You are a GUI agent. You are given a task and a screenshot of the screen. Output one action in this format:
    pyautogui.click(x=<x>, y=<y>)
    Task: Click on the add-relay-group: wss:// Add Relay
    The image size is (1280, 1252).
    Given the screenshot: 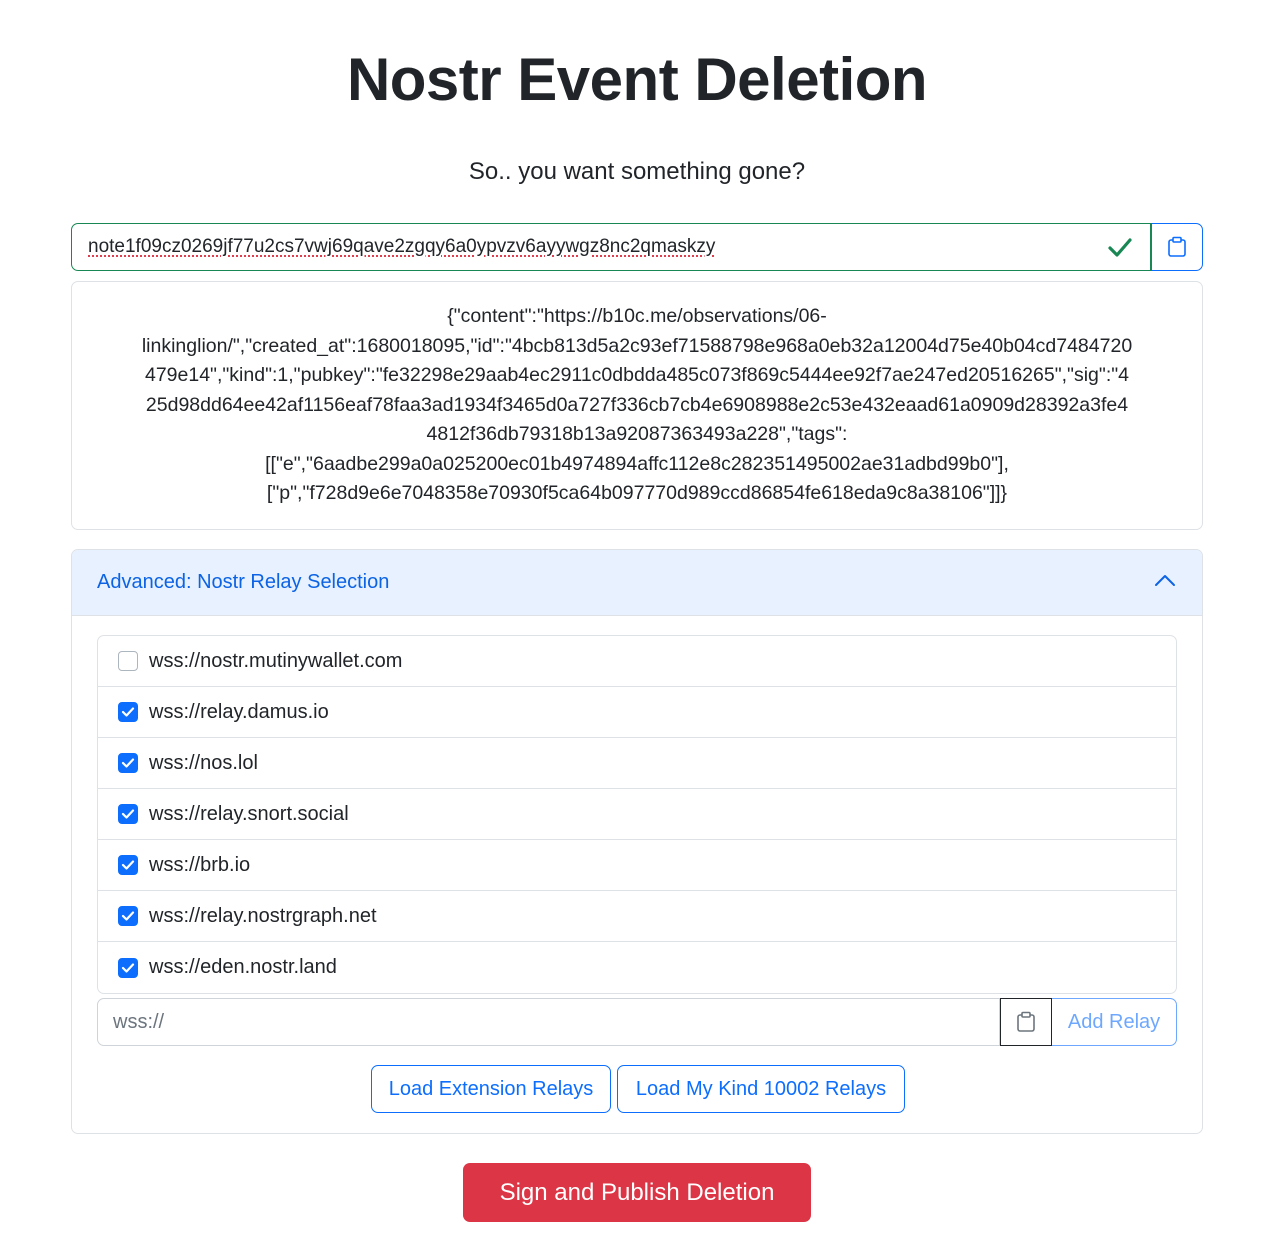 What is the action you would take?
    pyautogui.click(x=637, y=1022)
    